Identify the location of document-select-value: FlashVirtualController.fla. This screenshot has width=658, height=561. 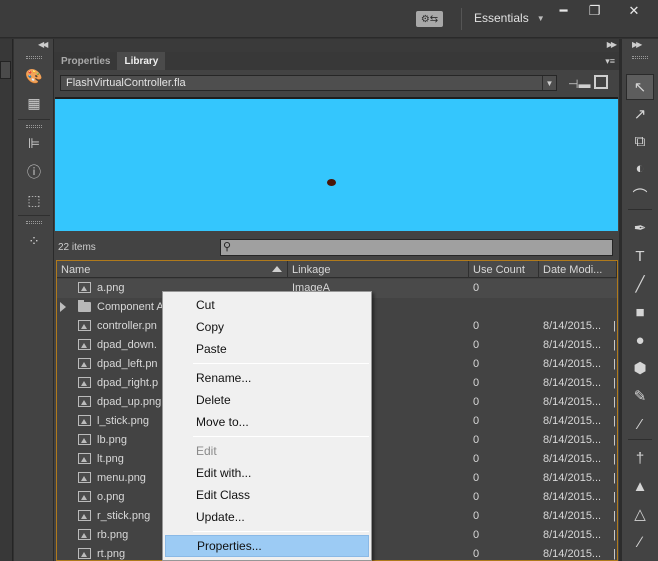
(126, 83).